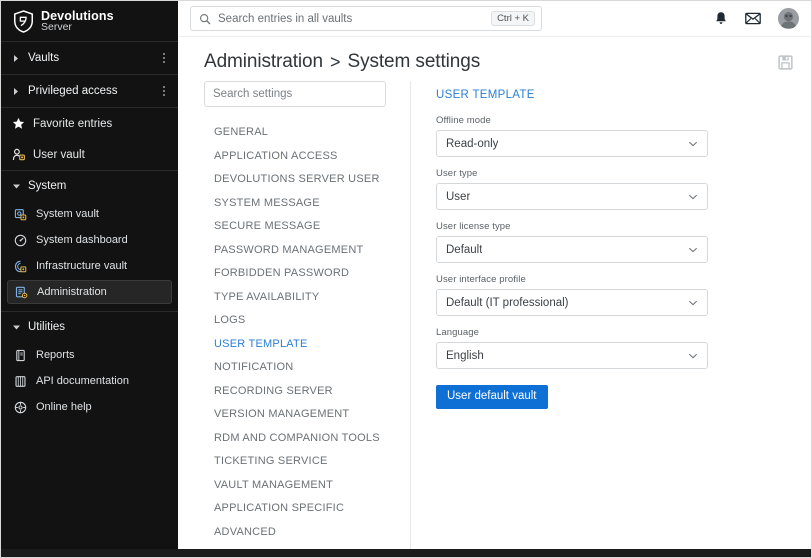 The width and height of the screenshot is (812, 558). I want to click on star-icon, so click(18, 123).